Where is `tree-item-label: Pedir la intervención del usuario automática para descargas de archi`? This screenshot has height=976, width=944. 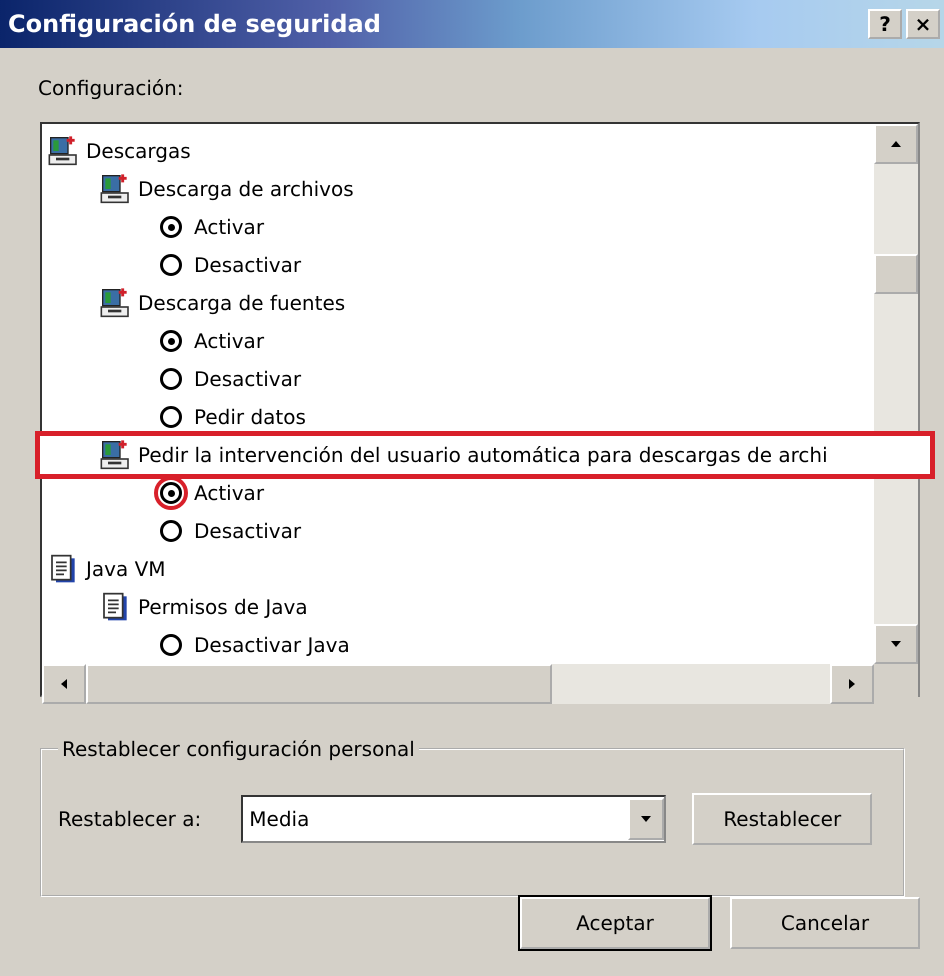 tree-item-label: Pedir la intervención del usuario automática para descargas de archi is located at coordinates (483, 455).